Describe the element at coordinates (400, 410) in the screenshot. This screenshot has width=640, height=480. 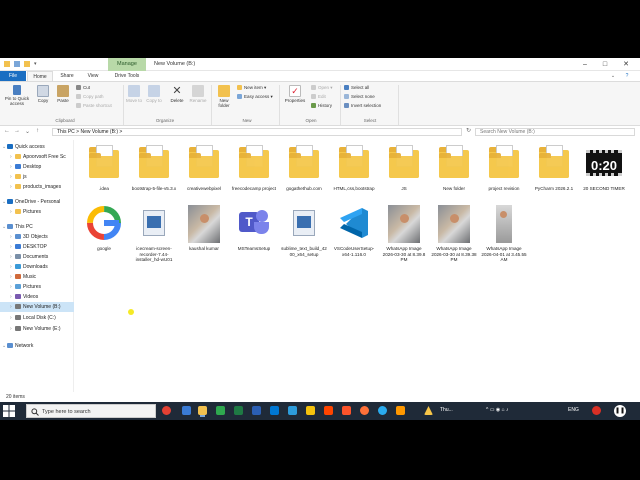
I see `sublime-text-icon` at that location.